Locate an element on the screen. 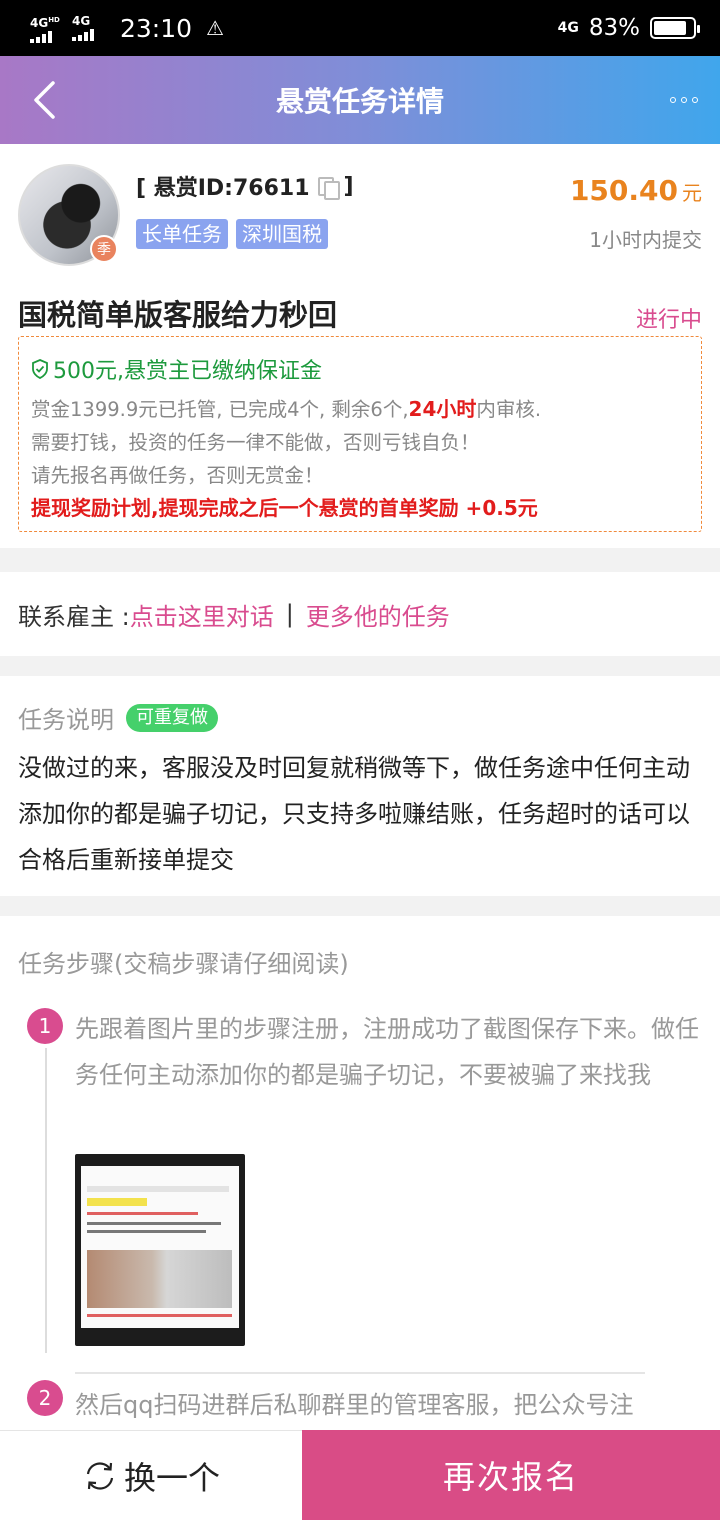  warning-text: 需要打钱，投资的任务一律不能做，否则亏钱自负！ is located at coordinates (255, 442).